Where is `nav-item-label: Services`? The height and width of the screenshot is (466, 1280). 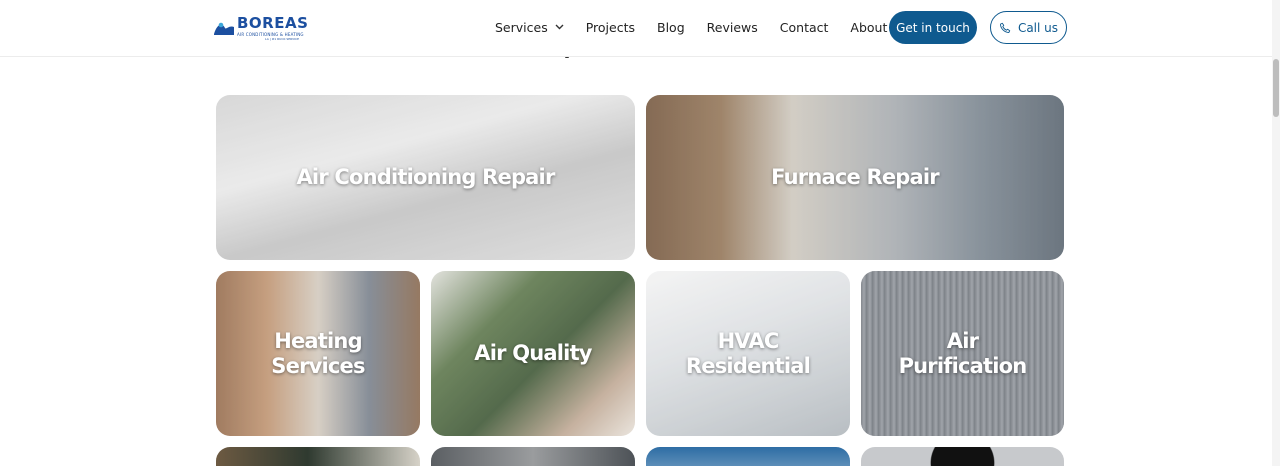 nav-item-label: Services is located at coordinates (521, 27).